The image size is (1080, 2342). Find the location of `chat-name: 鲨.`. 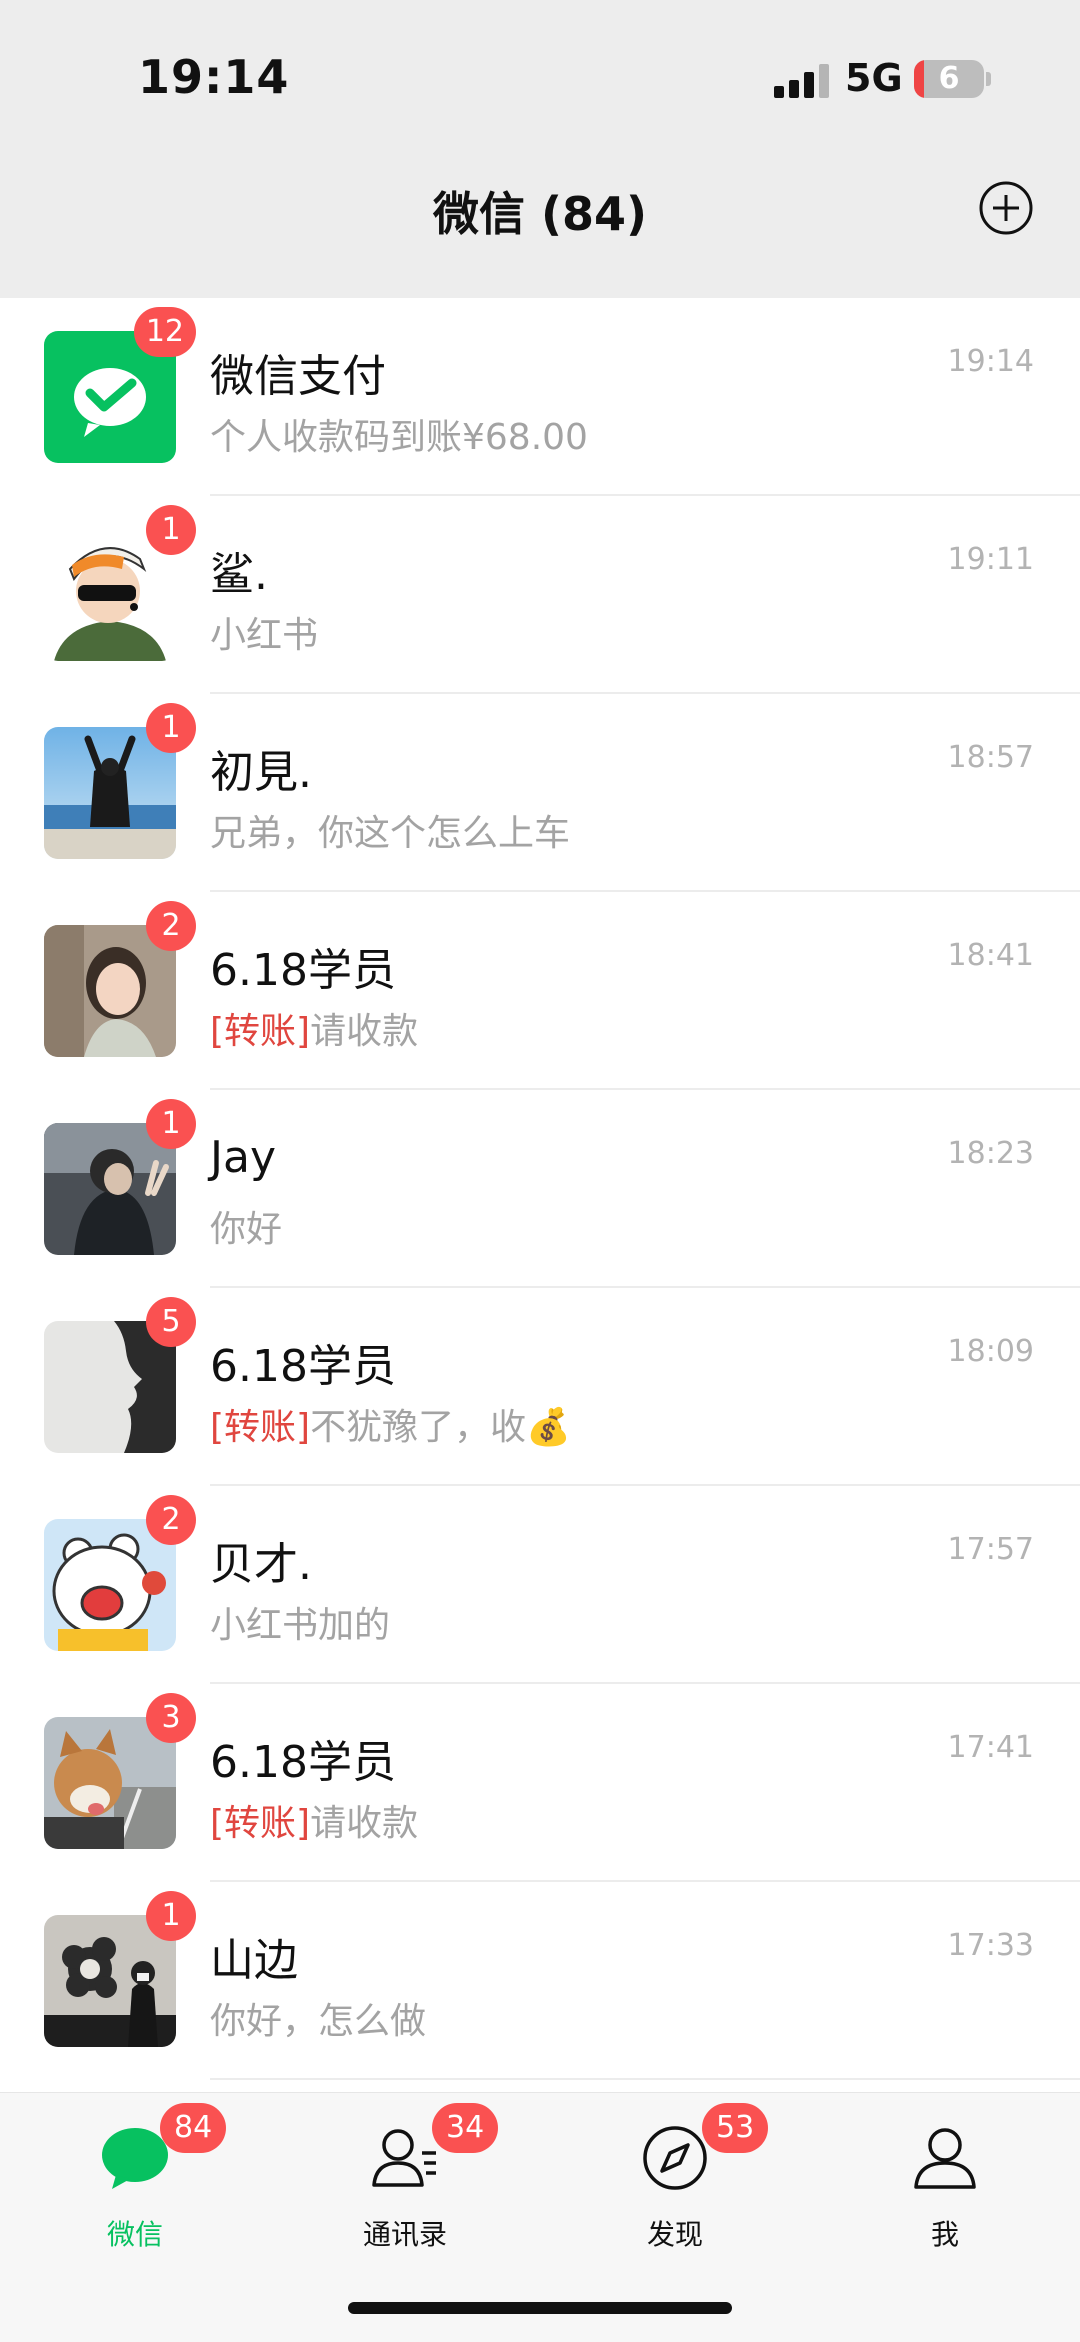

chat-name: 鲨. is located at coordinates (239, 574).